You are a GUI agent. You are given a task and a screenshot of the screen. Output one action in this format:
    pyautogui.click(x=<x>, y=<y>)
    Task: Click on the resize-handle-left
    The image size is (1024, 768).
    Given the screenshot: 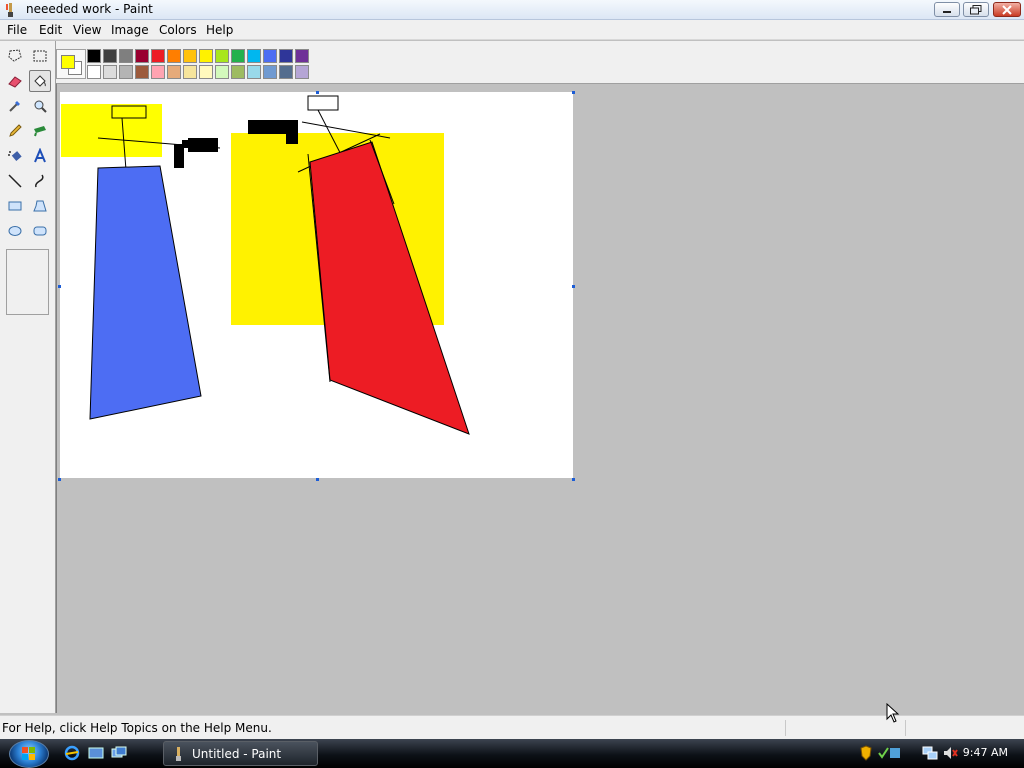 What is the action you would take?
    pyautogui.click(x=59, y=286)
    